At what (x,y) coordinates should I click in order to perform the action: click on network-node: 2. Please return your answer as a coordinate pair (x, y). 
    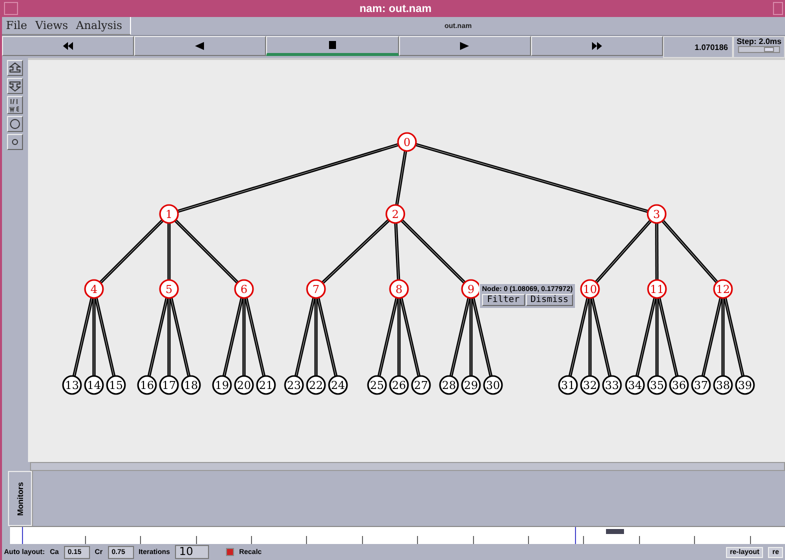
    Looking at the image, I should click on (396, 214).